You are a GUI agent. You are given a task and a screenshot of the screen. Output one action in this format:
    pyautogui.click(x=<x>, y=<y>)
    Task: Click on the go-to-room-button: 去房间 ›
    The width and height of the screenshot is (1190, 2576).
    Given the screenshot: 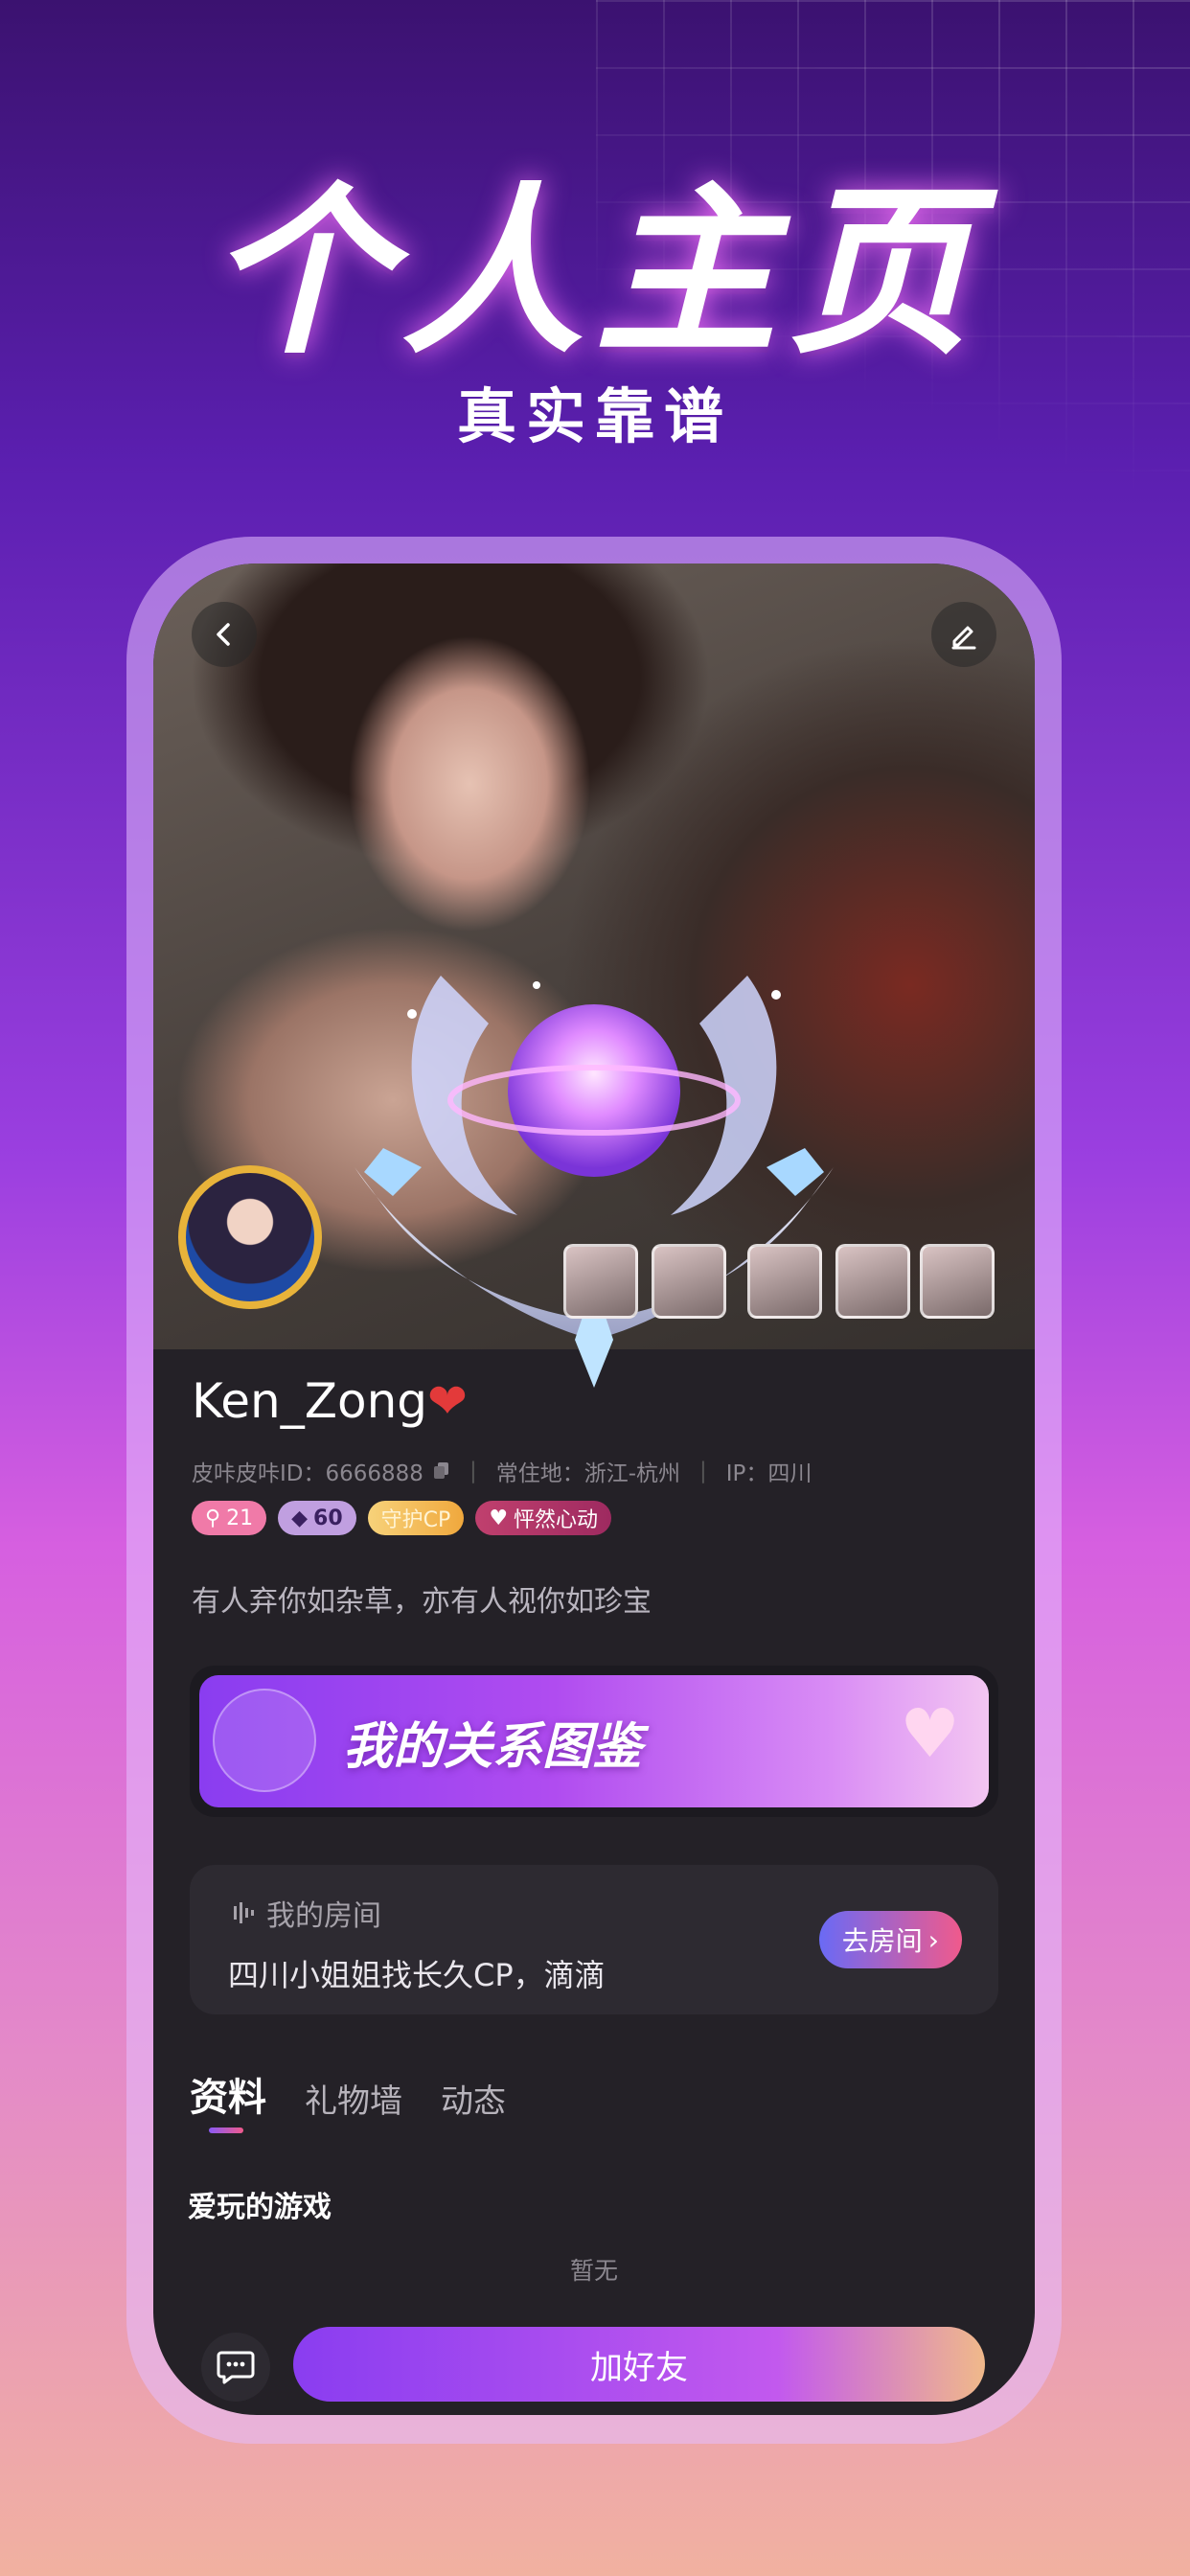 What is the action you would take?
    pyautogui.click(x=890, y=1939)
    